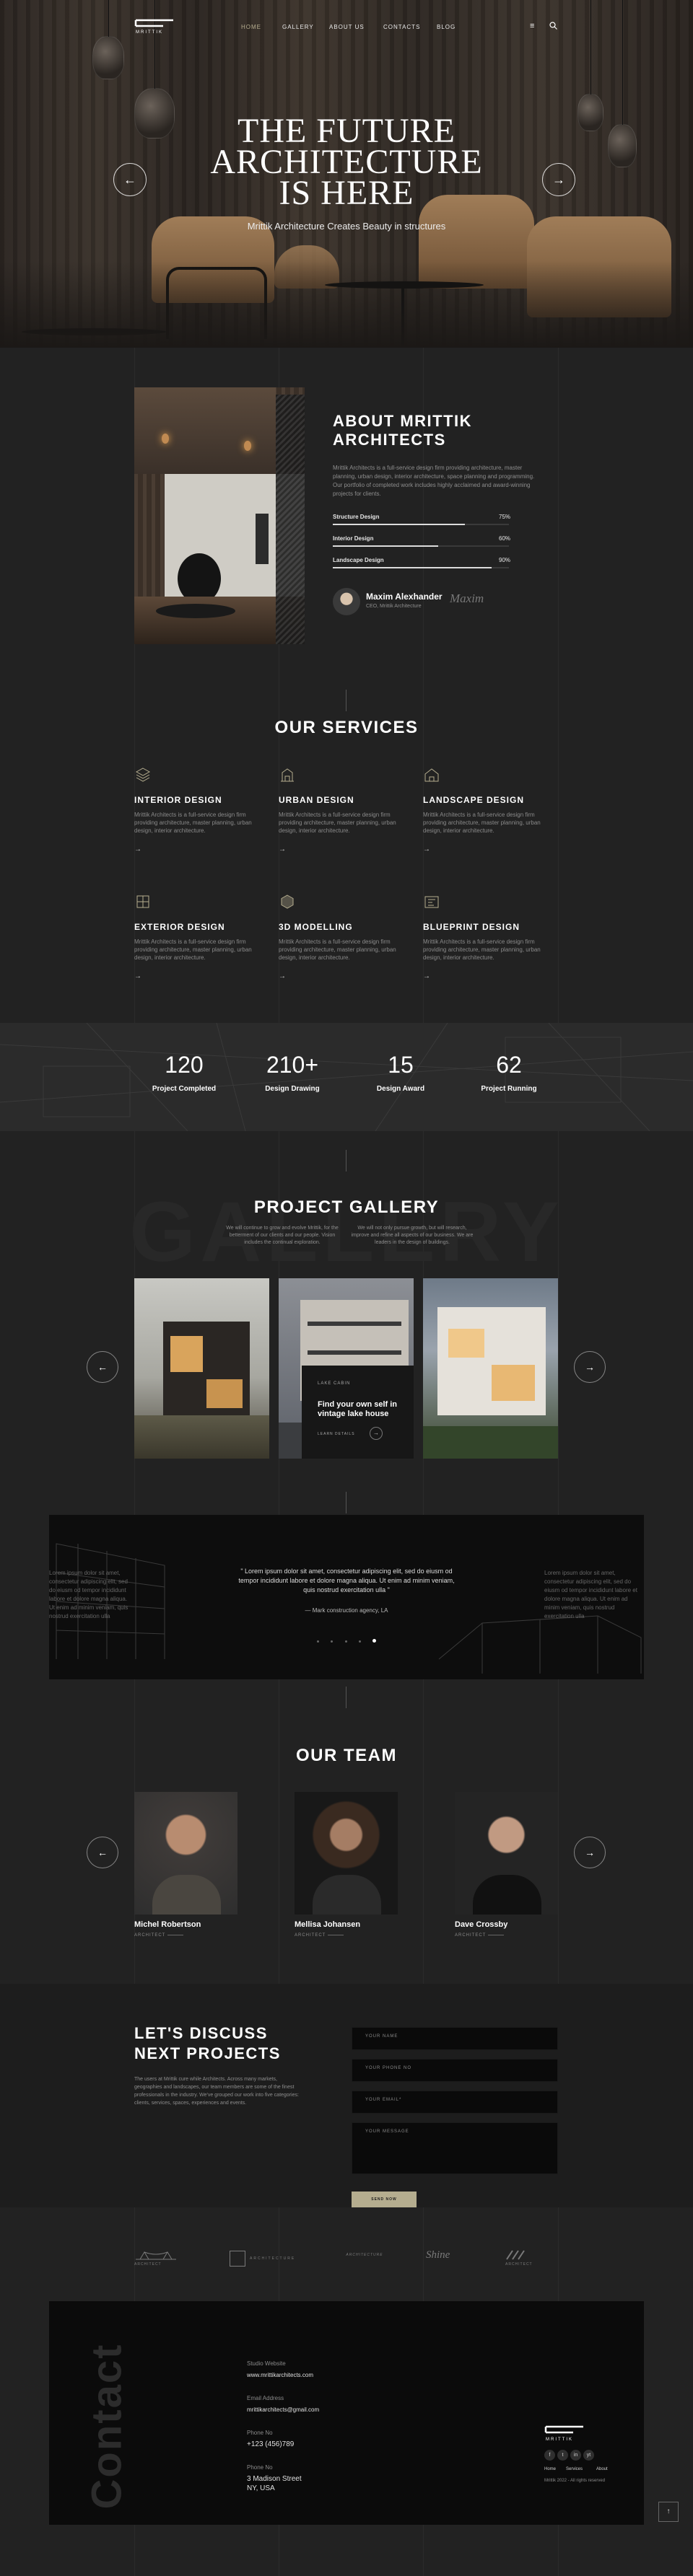 The height and width of the screenshot is (2576, 693). What do you see at coordinates (590, 1852) in the screenshot?
I see `team-next-button: →` at bounding box center [590, 1852].